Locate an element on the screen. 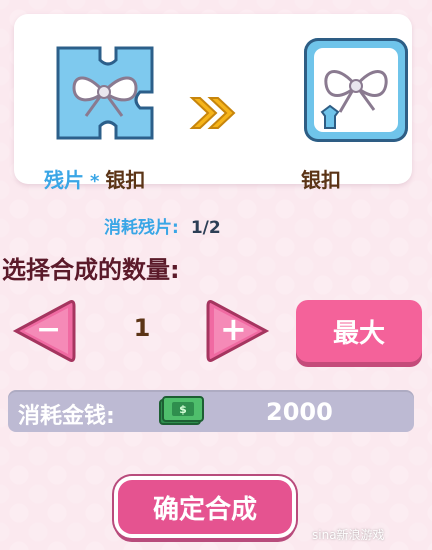  sina-games-watermark: sina新浪游戏 is located at coordinates (348, 535).